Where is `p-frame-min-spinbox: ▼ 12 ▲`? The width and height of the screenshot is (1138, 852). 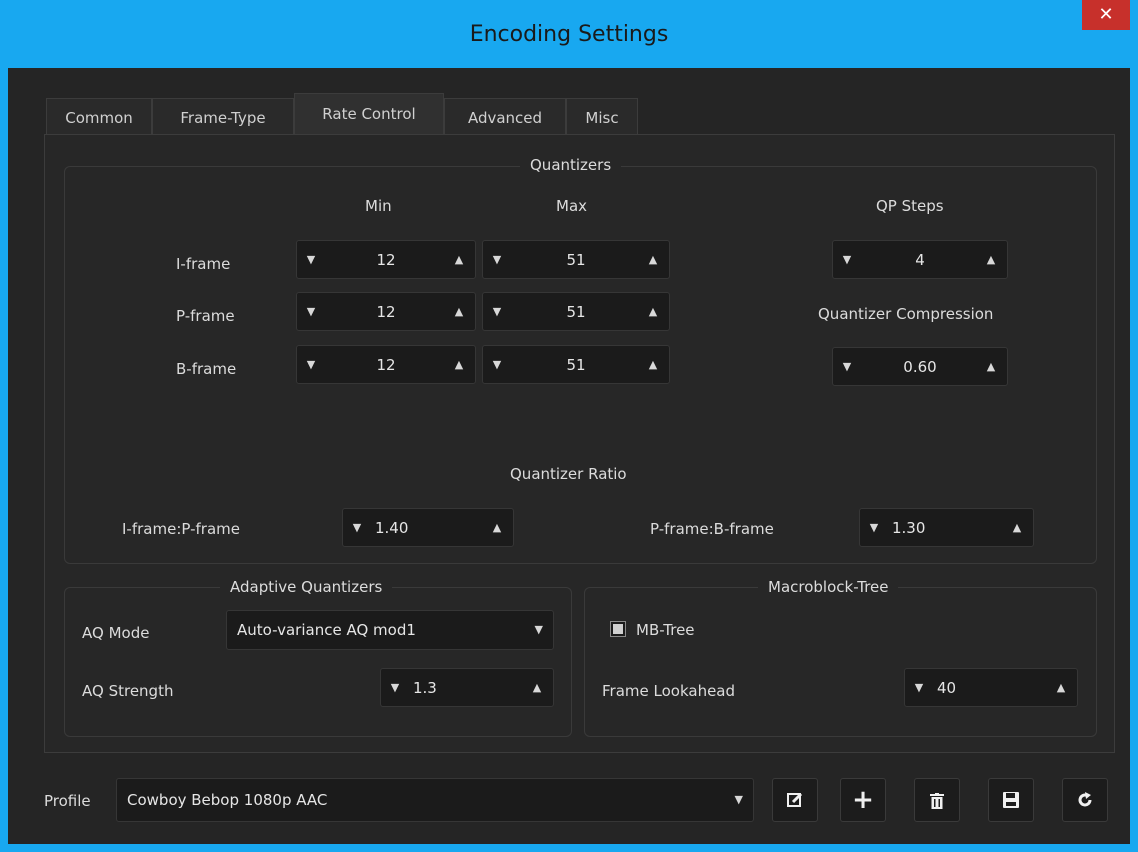 p-frame-min-spinbox: ▼ 12 ▲ is located at coordinates (386, 311).